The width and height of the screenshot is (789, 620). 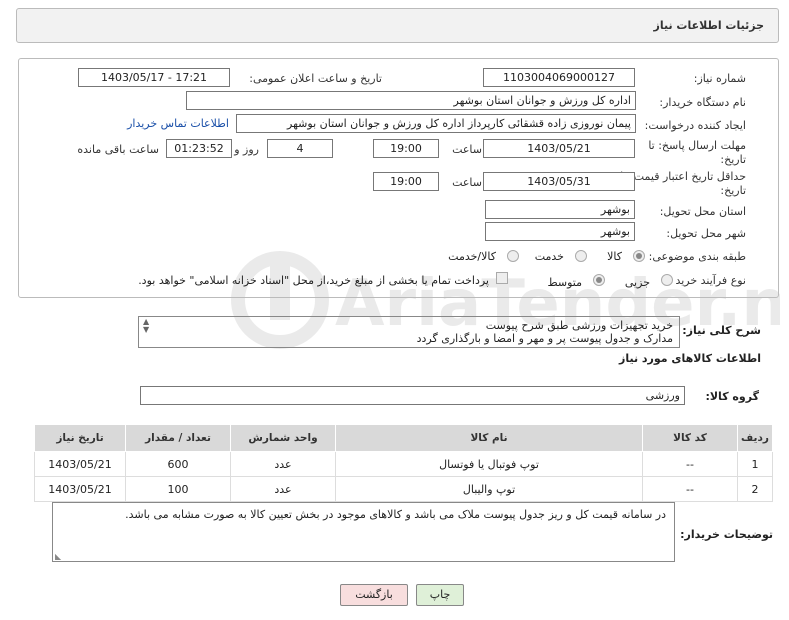 What do you see at coordinates (755, 438) in the screenshot?
I see `col-row: ردیف` at bounding box center [755, 438].